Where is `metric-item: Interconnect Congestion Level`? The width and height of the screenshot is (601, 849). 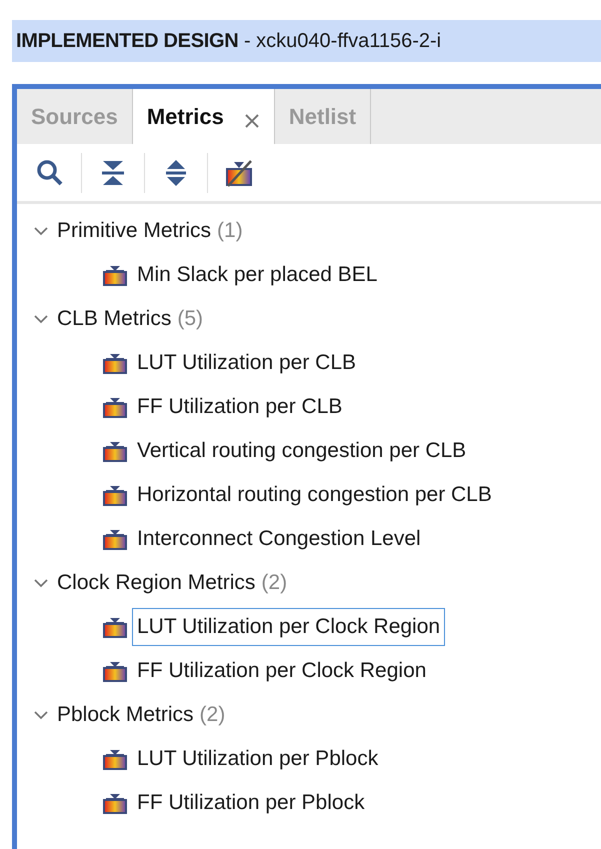 metric-item: Interconnect Congestion Level is located at coordinates (279, 539).